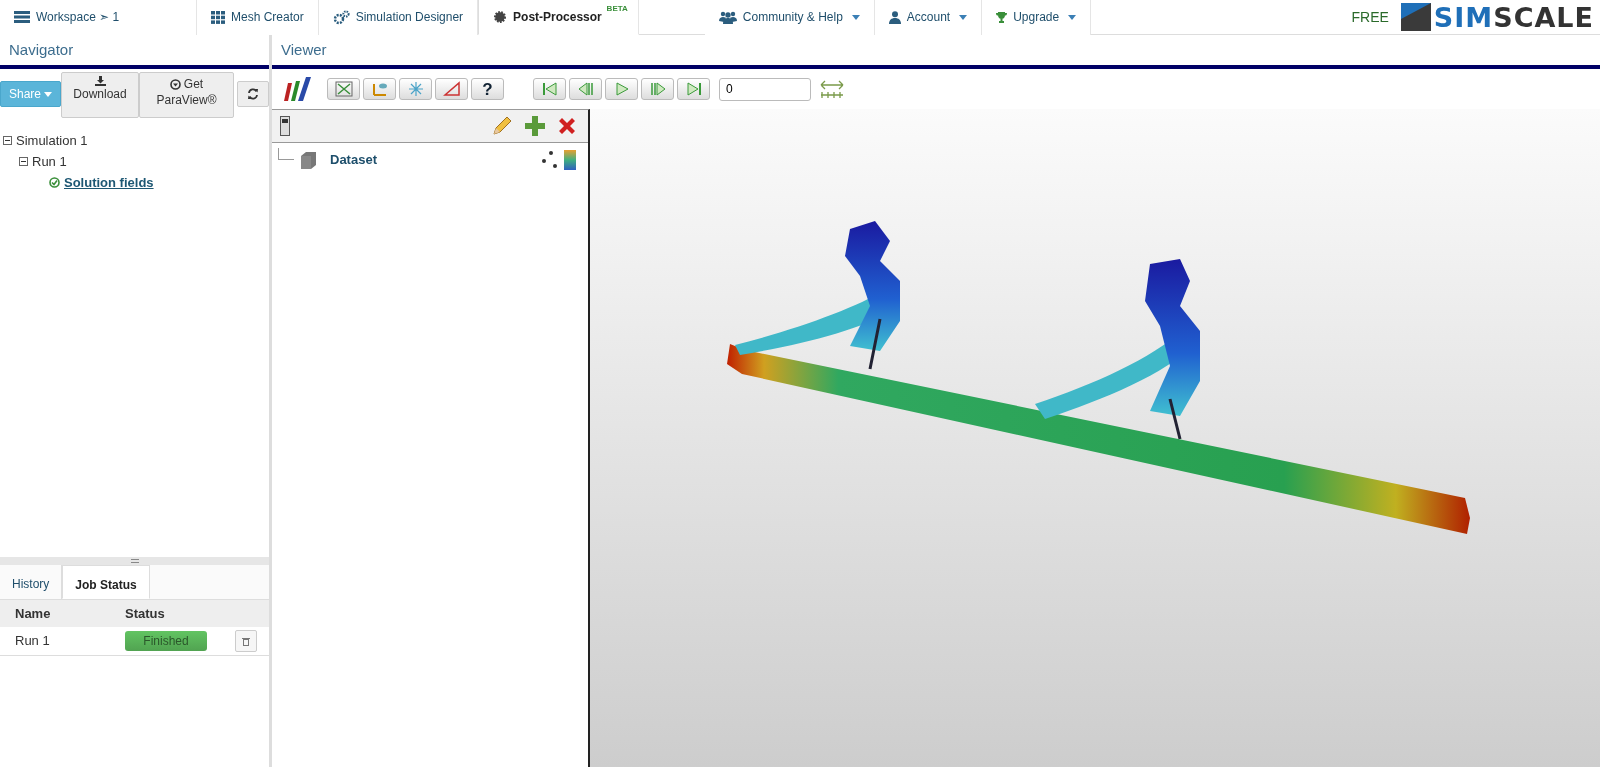 This screenshot has width=1600, height=767. Describe the element at coordinates (134, 561) in the screenshot. I see `splitter-grip-icon` at that location.